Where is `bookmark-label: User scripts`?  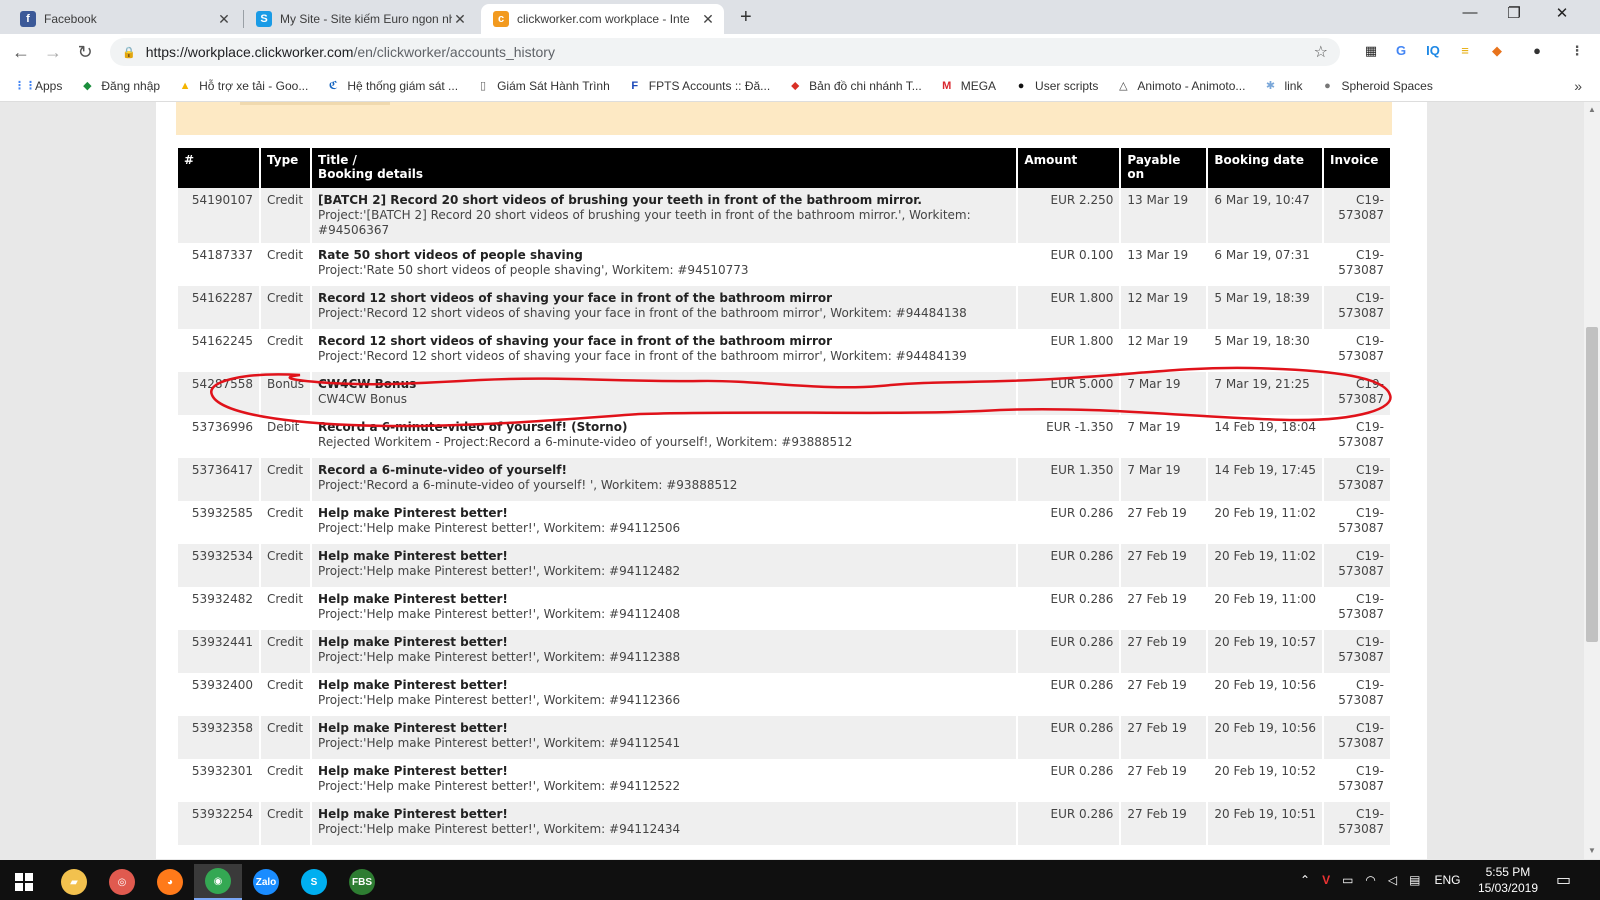
bookmark-label: User scripts is located at coordinates (1067, 85).